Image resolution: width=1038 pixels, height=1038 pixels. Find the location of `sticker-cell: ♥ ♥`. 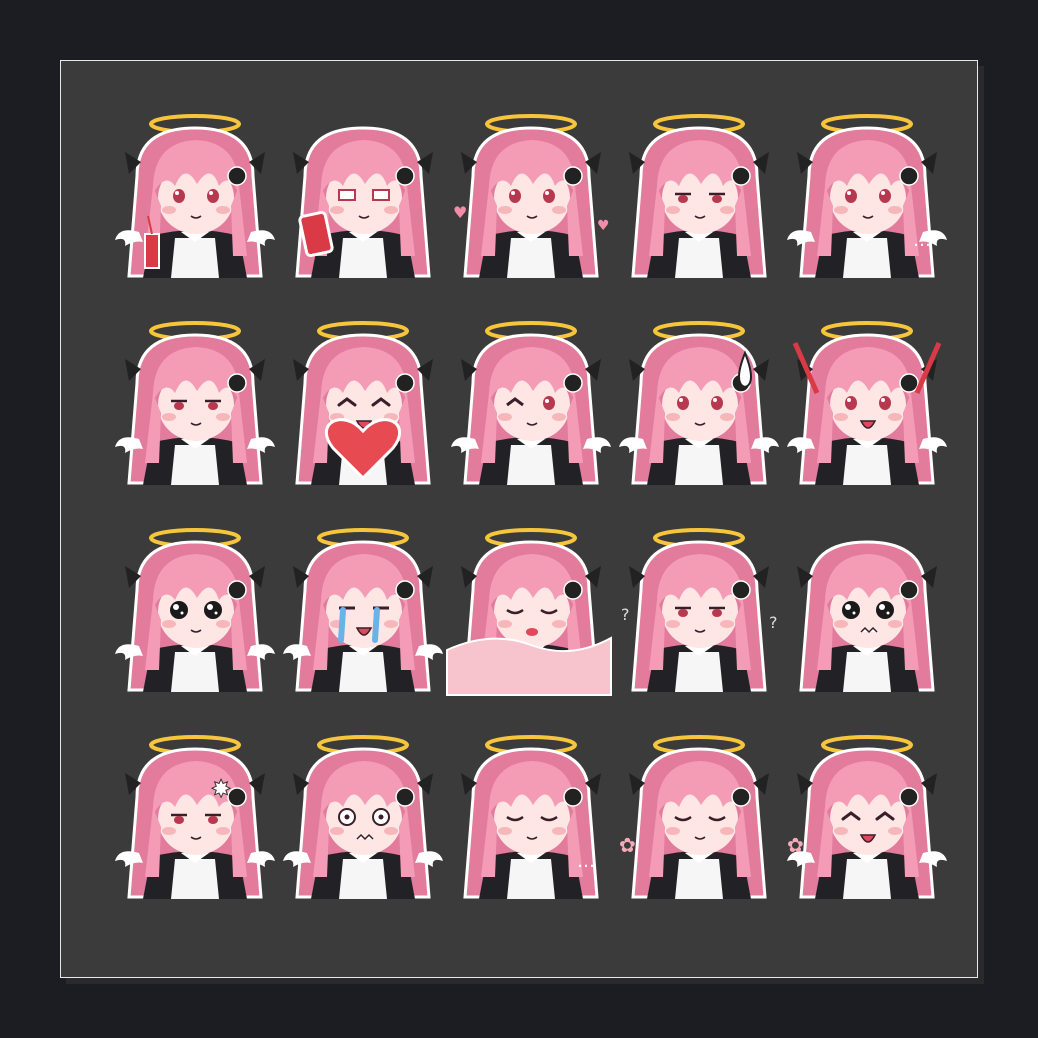

sticker-cell: ♥ ♥ is located at coordinates (531, 209).